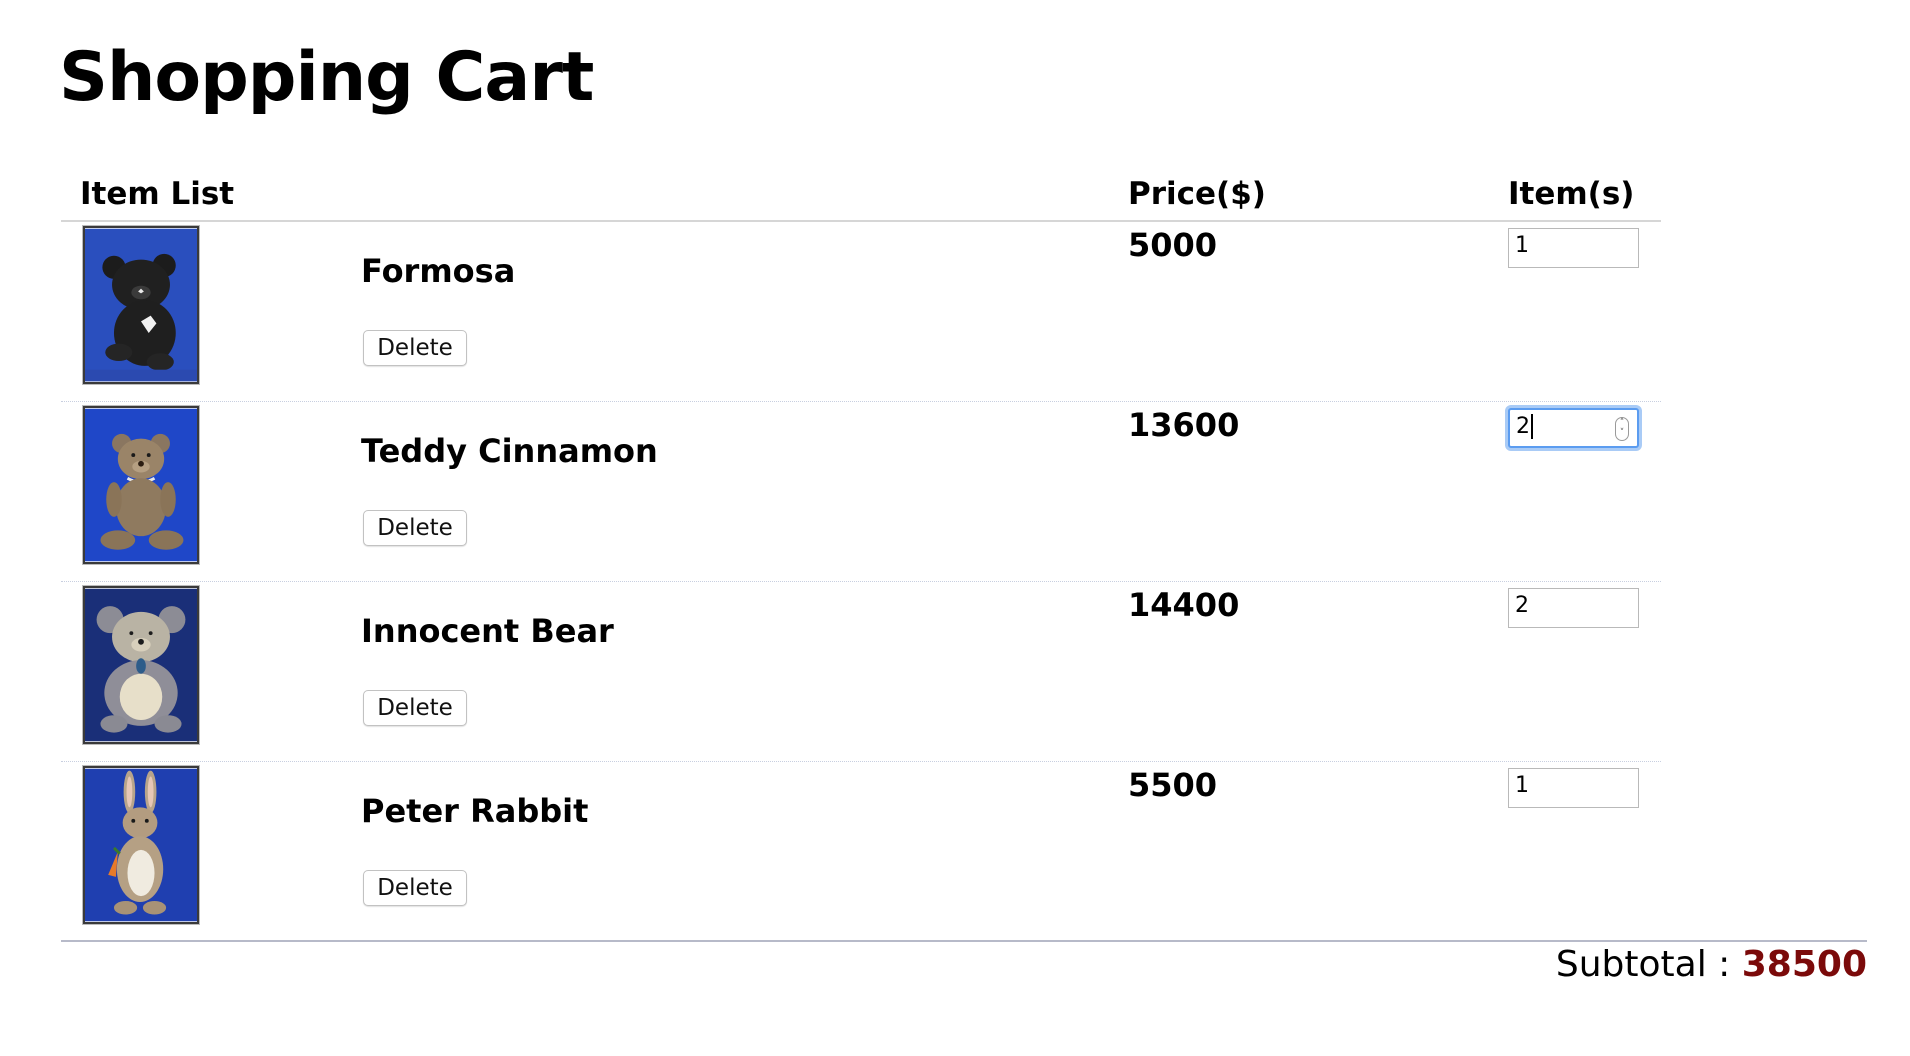 The height and width of the screenshot is (1056, 1910). I want to click on quantity-stepper: ˄ ˅, so click(1622, 429).